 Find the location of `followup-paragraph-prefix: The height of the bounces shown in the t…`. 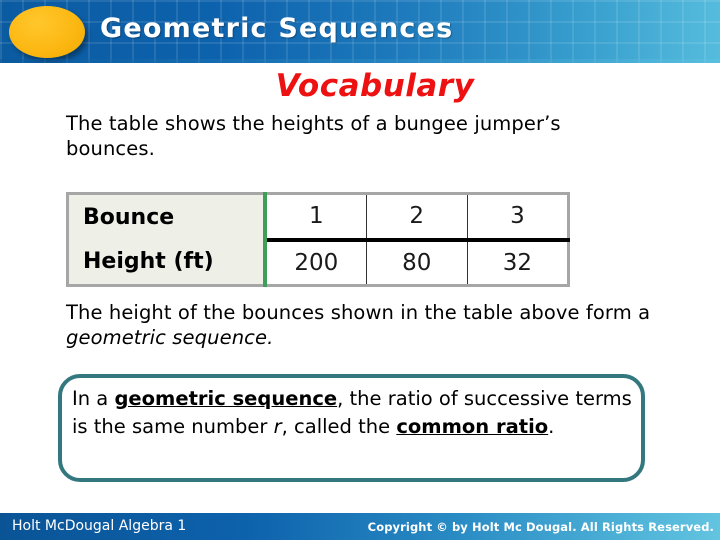

followup-paragraph-prefix: The height of the bounces shown in the t… is located at coordinates (358, 312).